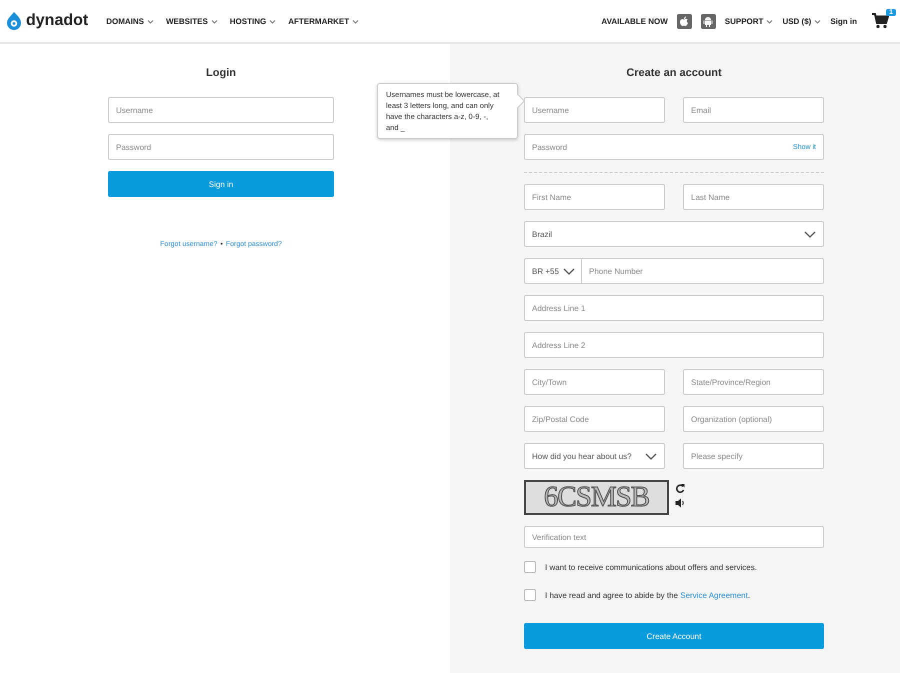 The height and width of the screenshot is (673, 900). What do you see at coordinates (674, 234) in the screenshot?
I see `dropdown-field: Brazil` at bounding box center [674, 234].